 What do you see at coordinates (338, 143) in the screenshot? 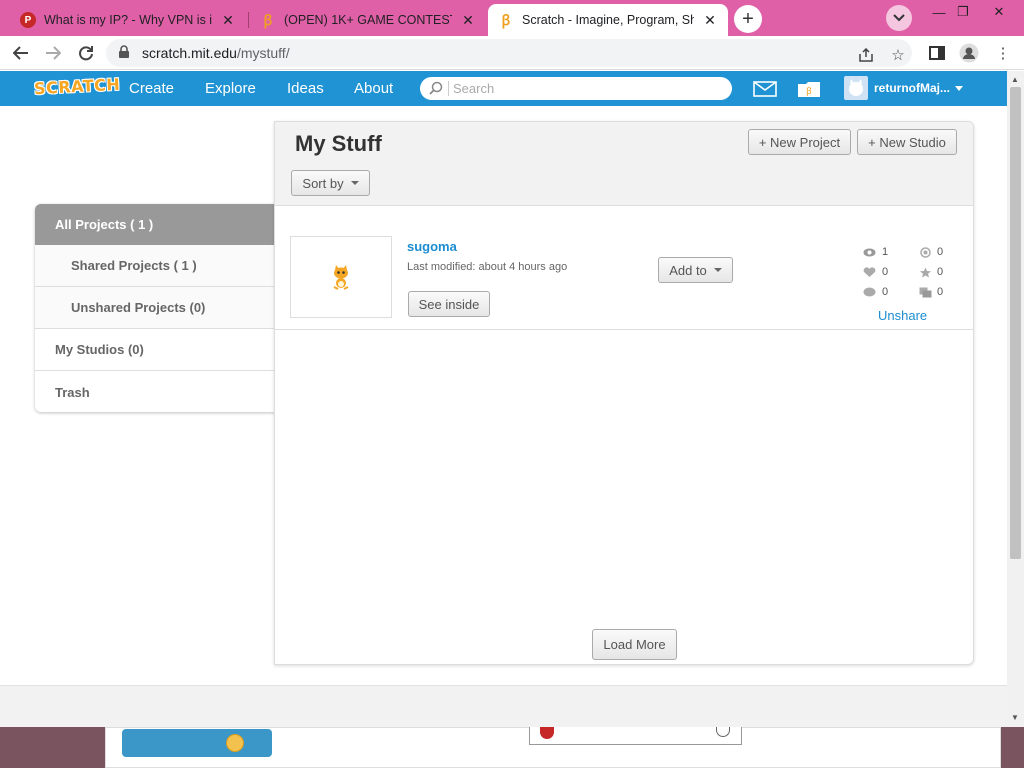
I see `page-title: My Stuff` at bounding box center [338, 143].